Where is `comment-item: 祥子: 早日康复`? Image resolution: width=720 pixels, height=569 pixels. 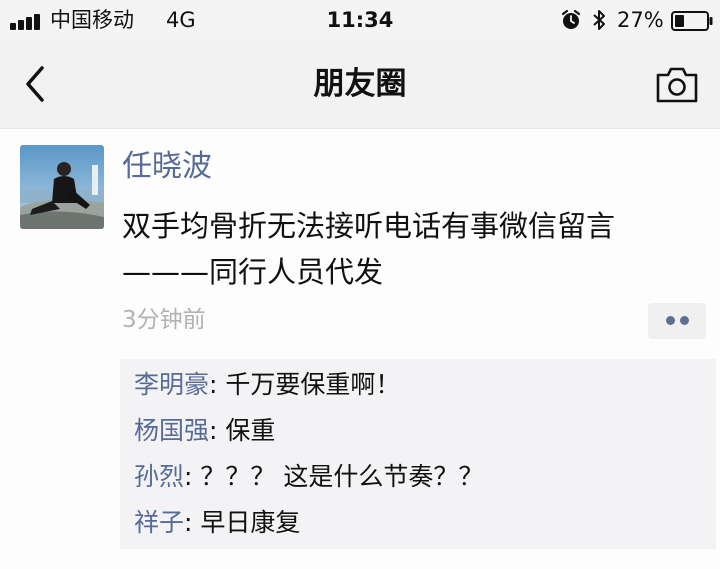
comment-item: 祥子: 早日康复 is located at coordinates (217, 523).